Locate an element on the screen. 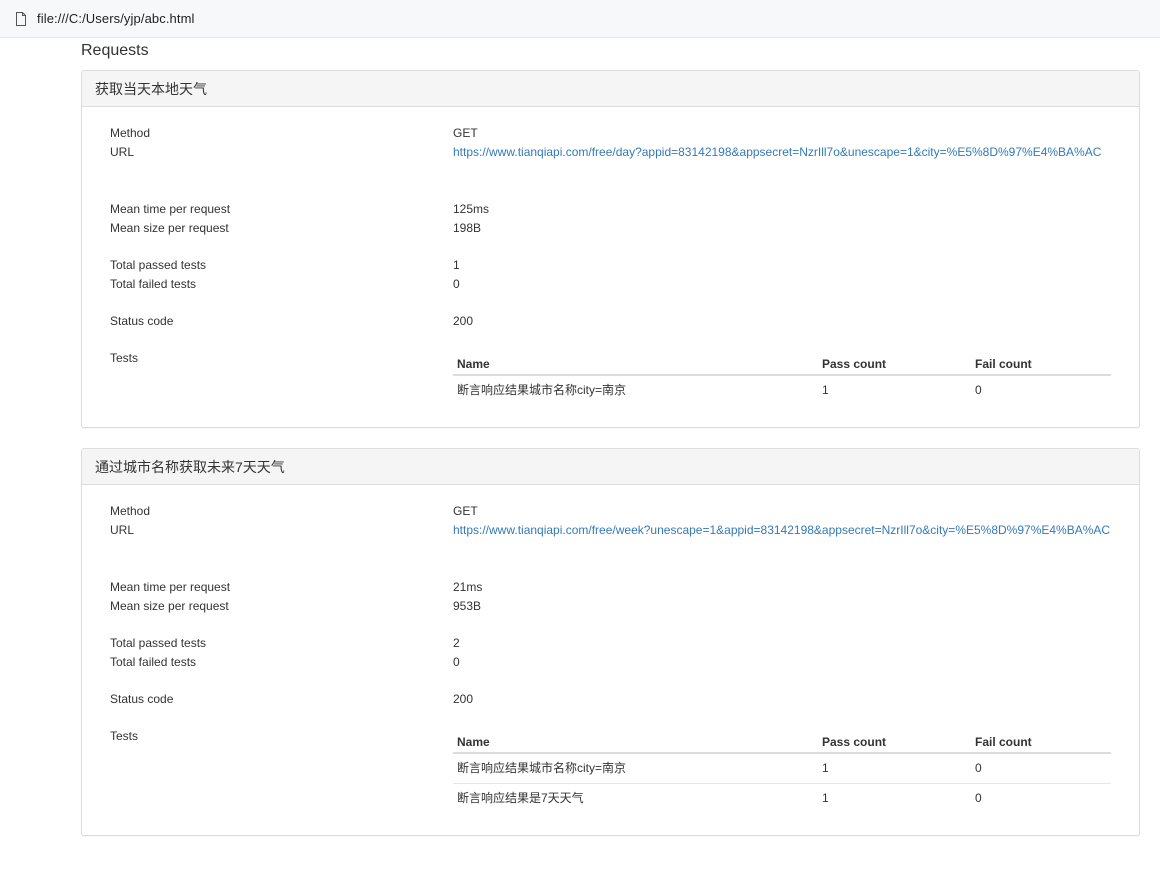 This screenshot has height=888, width=1160. address-bar: file:///C:/Users/yjp/abc.html is located at coordinates (580, 19).